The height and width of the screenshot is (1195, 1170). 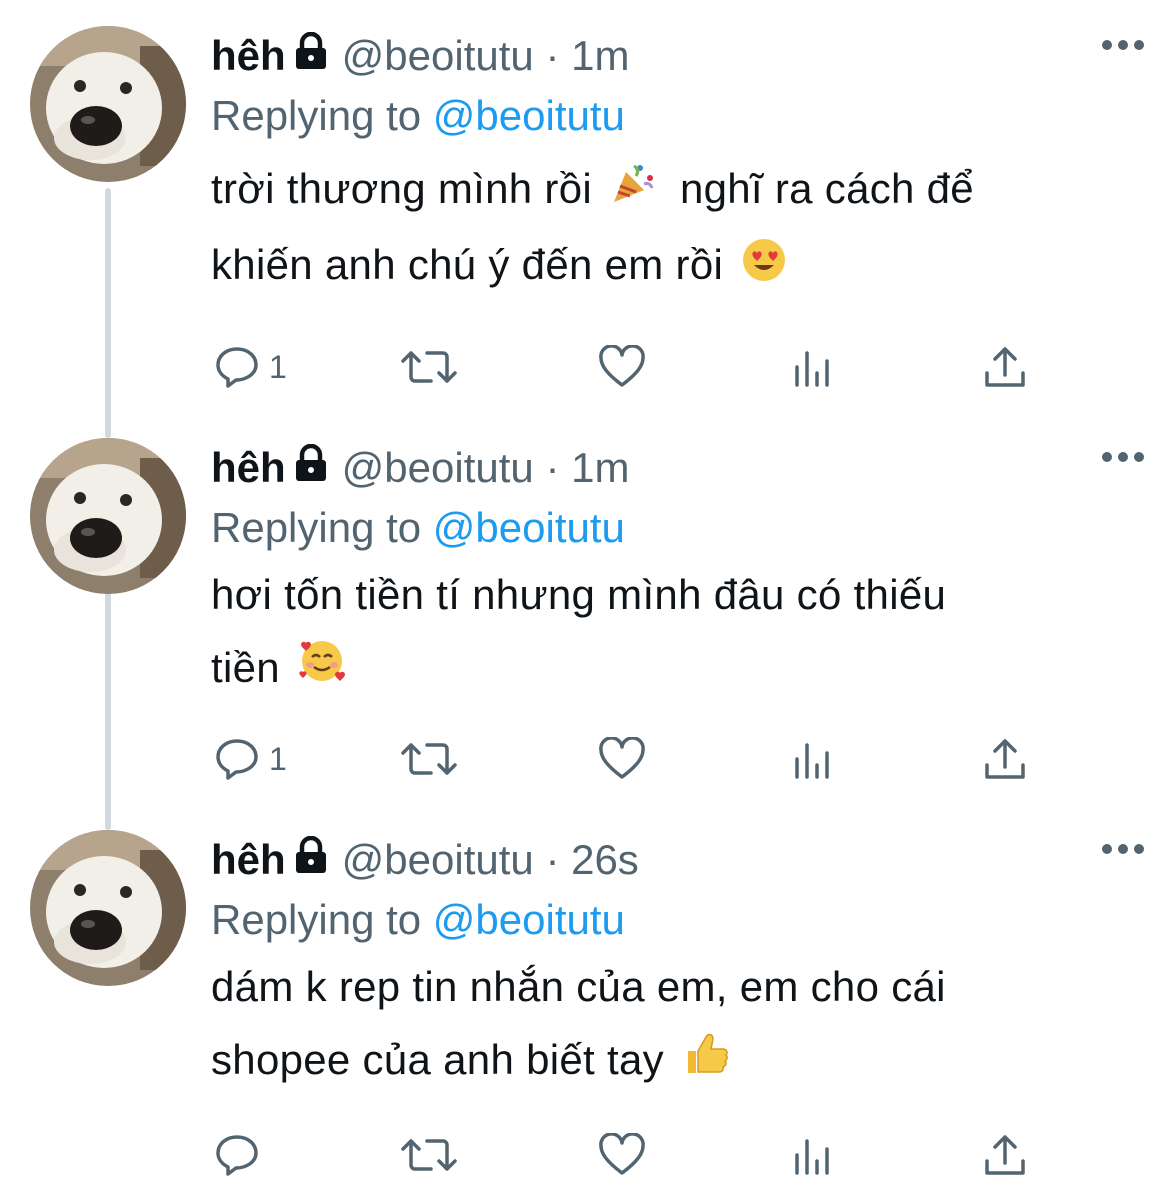 I want to click on tweet-text-line: tiền, so click(x=245, y=667).